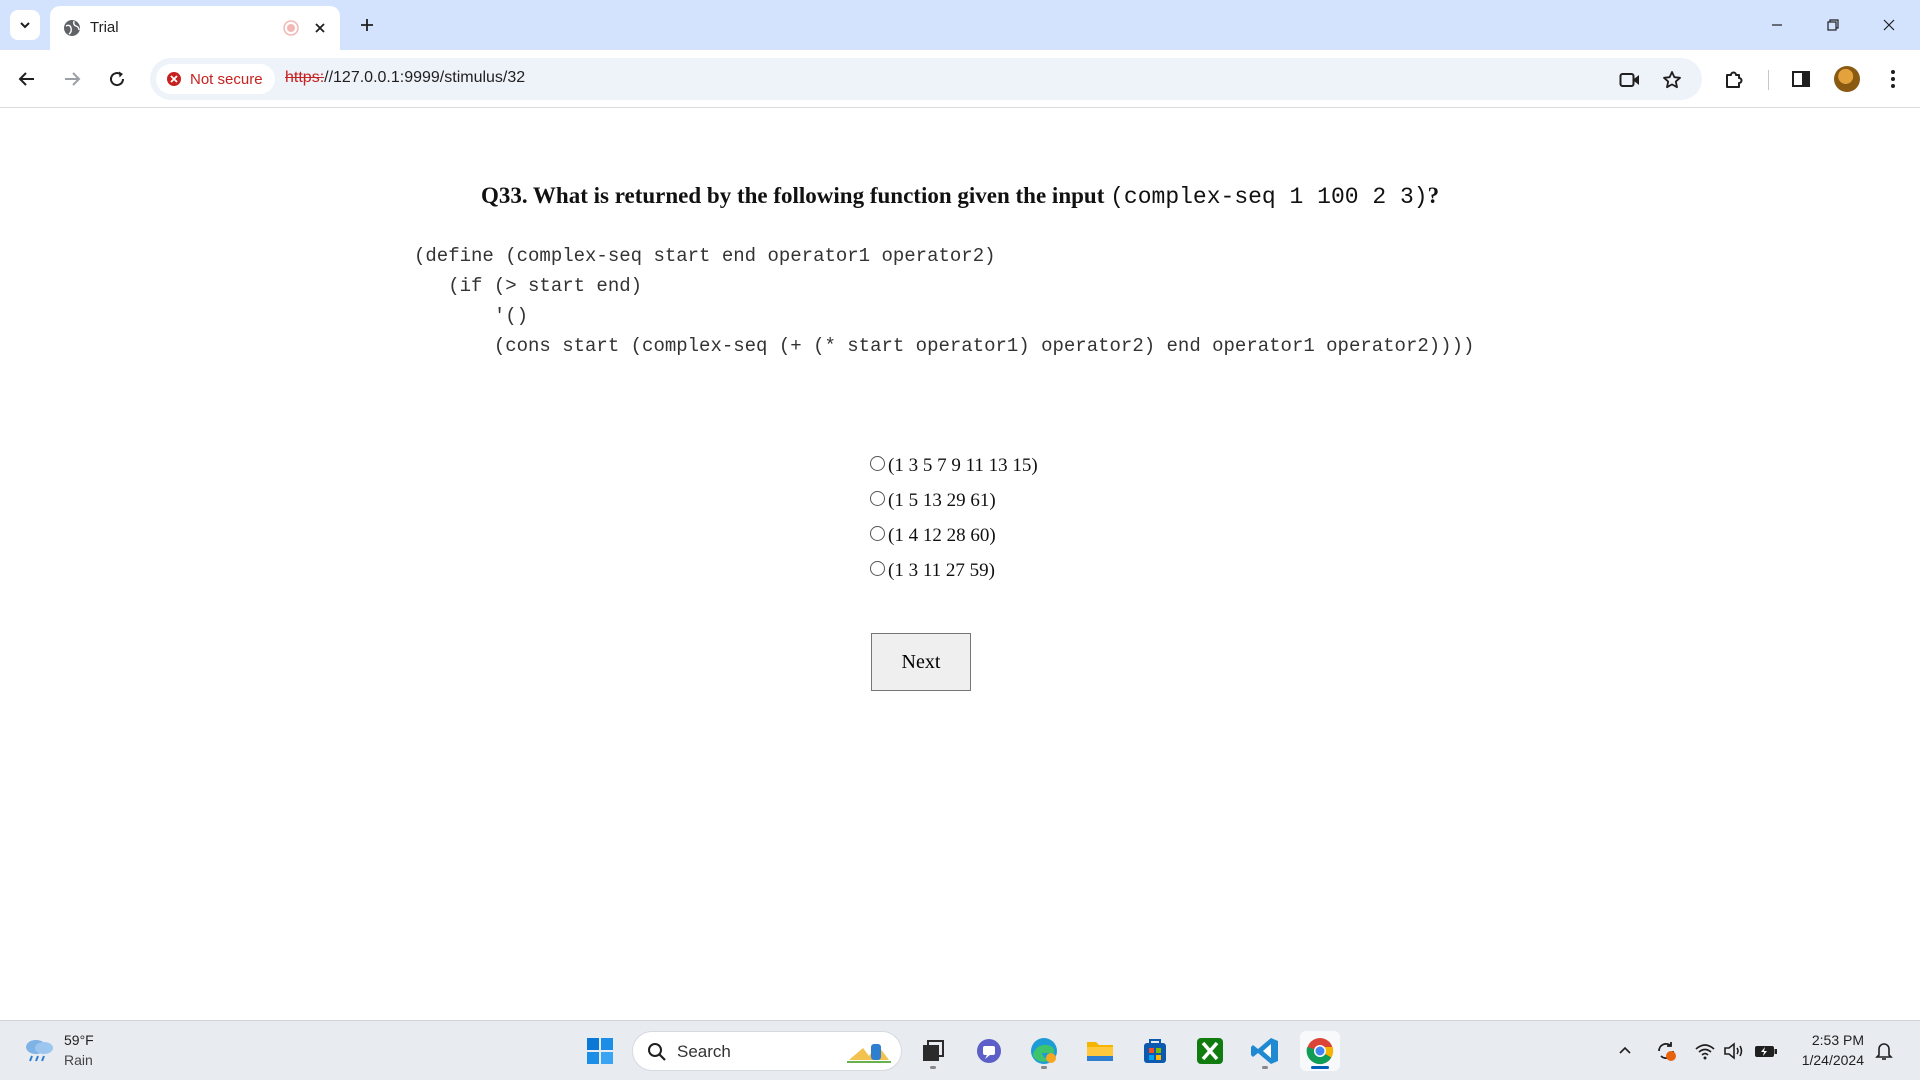 The image size is (1920, 1080). What do you see at coordinates (921, 662) in the screenshot?
I see `next-button: Next` at bounding box center [921, 662].